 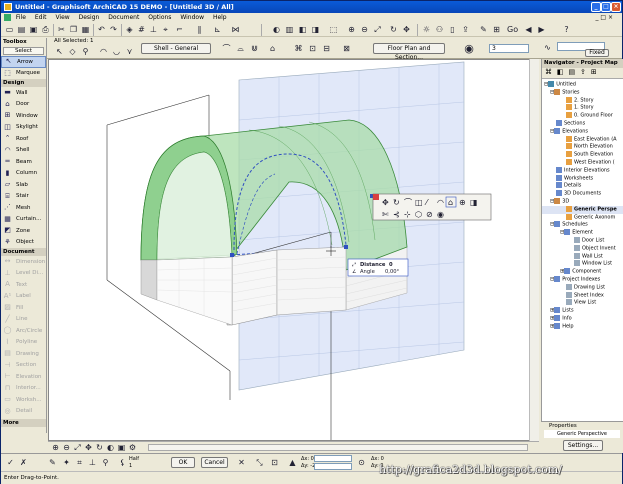 What do you see at coordinates (377, 29) in the screenshot?
I see `fit-window-icon: ⤢` at bounding box center [377, 29].